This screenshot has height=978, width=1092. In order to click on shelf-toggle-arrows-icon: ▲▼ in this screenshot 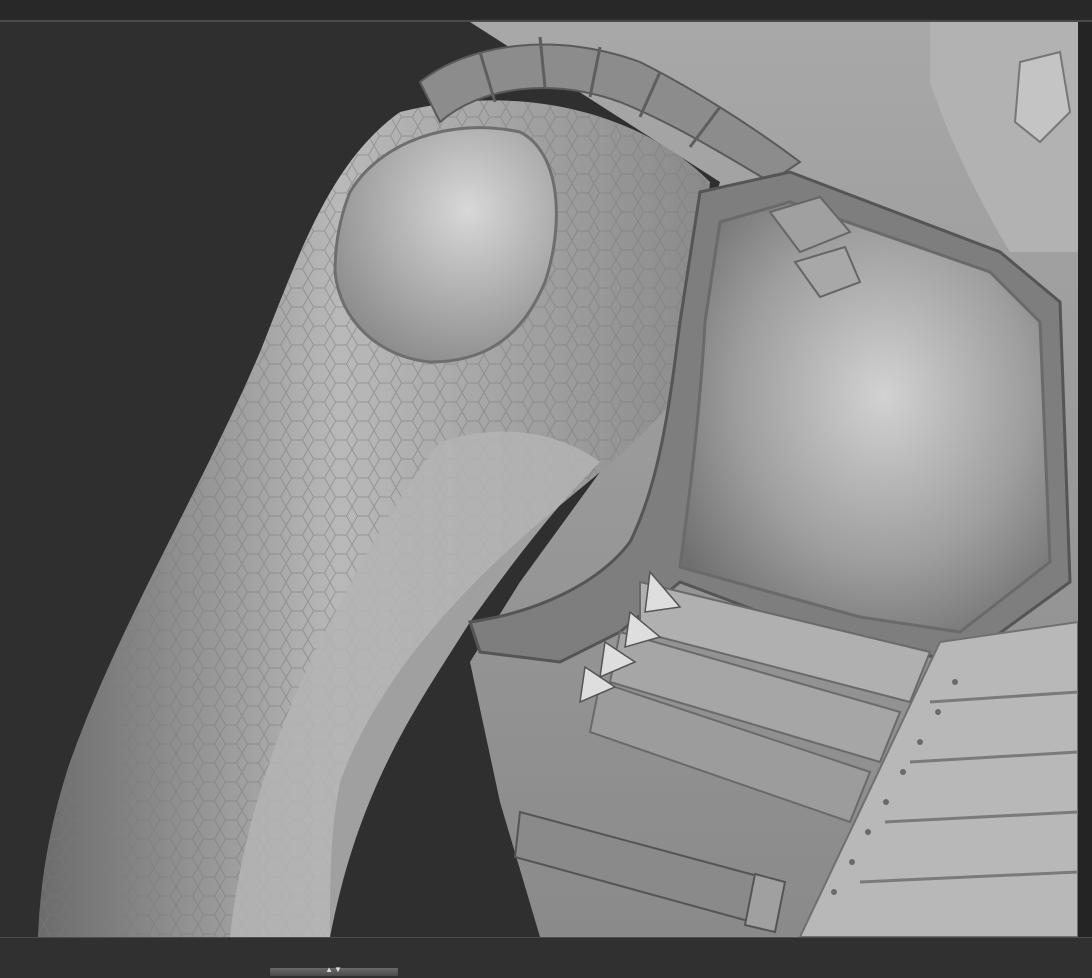, I will do `click(334, 969)`.